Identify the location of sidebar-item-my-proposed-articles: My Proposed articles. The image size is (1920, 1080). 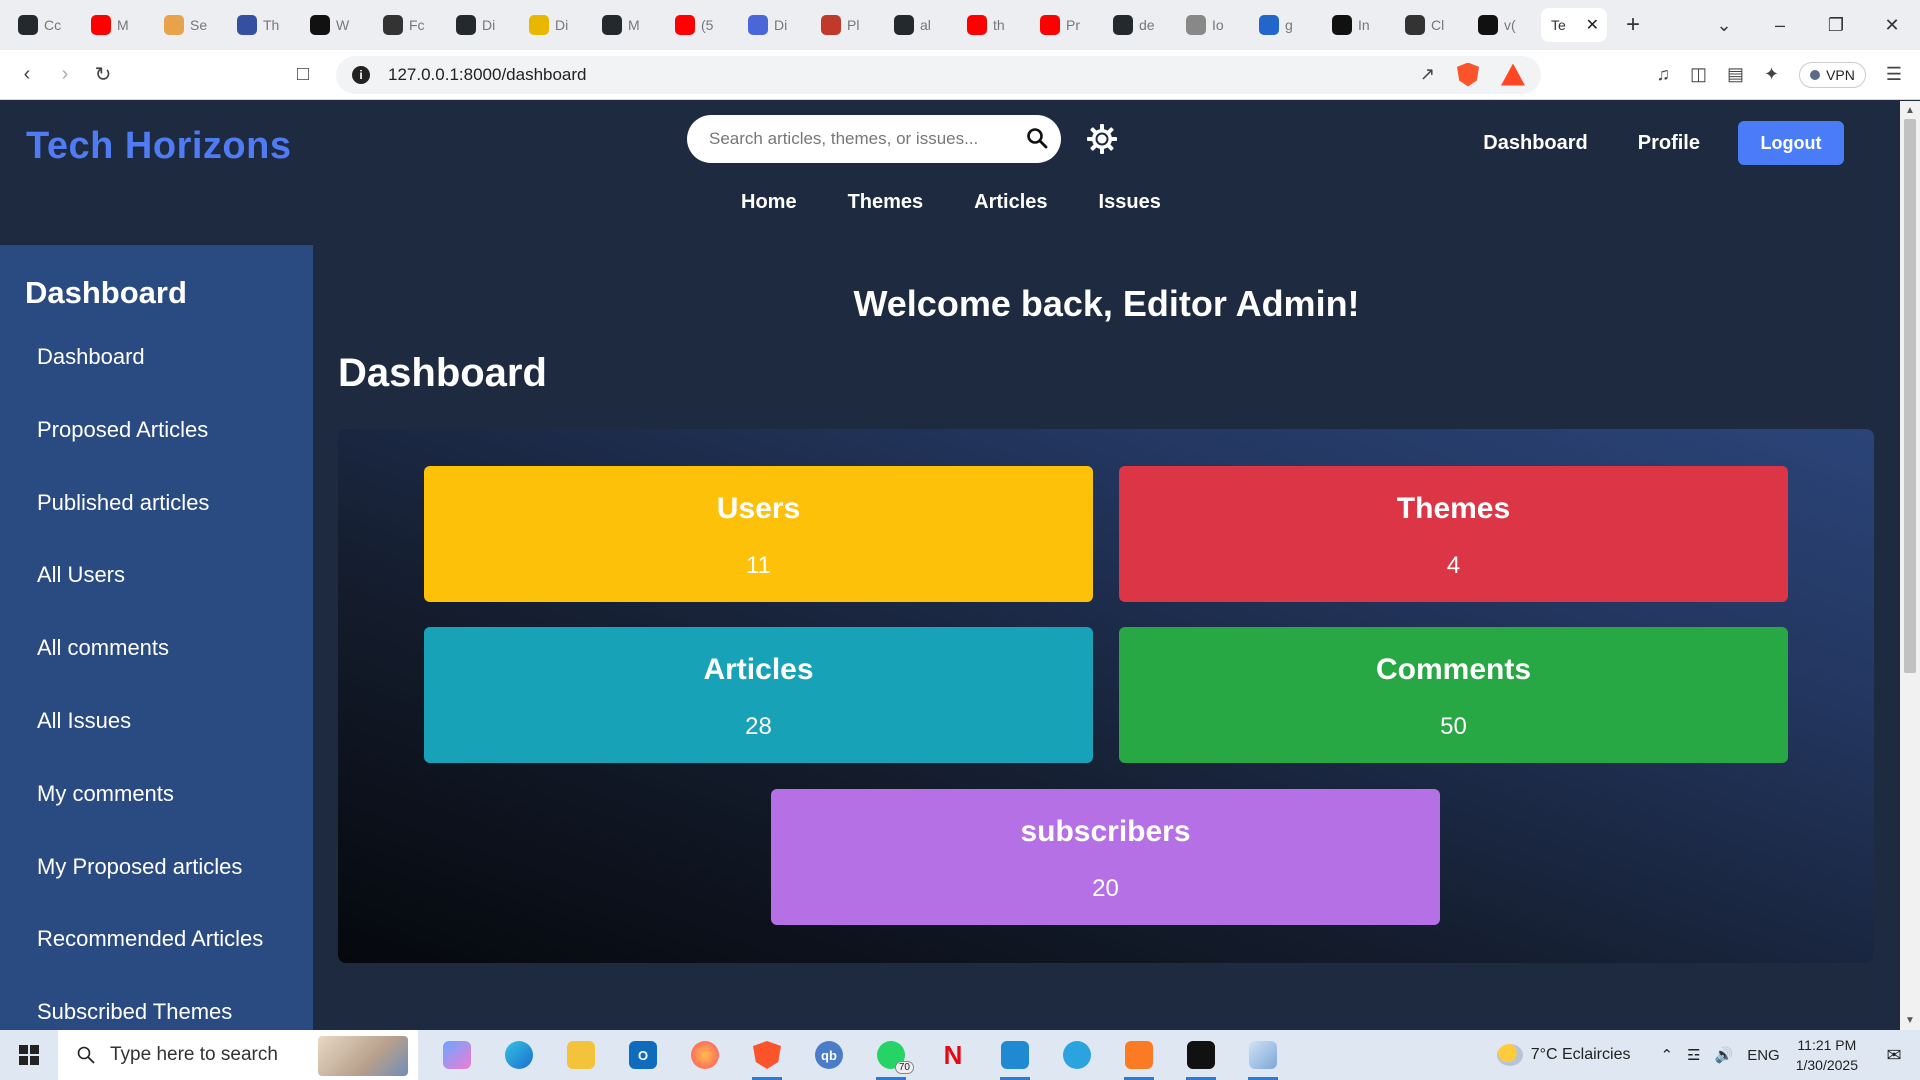
(150, 892).